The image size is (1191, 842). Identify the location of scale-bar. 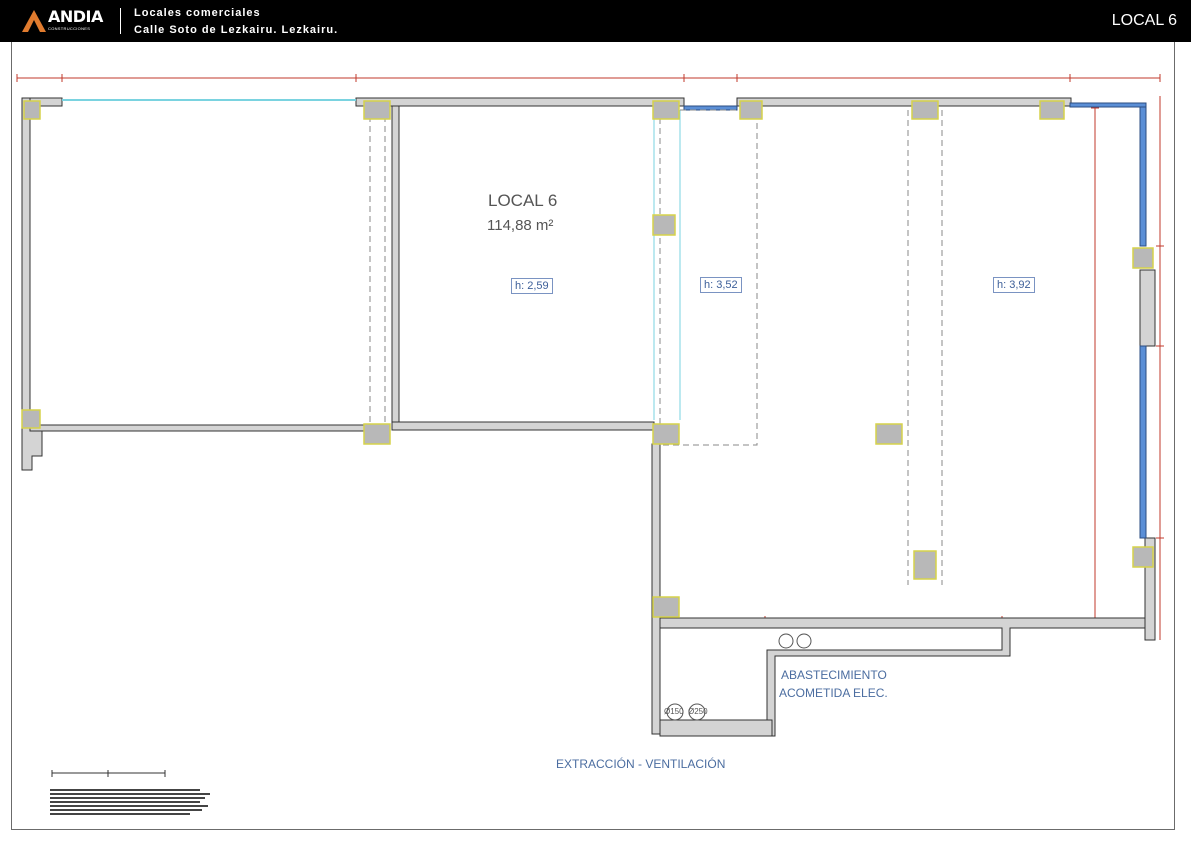
(108, 773).